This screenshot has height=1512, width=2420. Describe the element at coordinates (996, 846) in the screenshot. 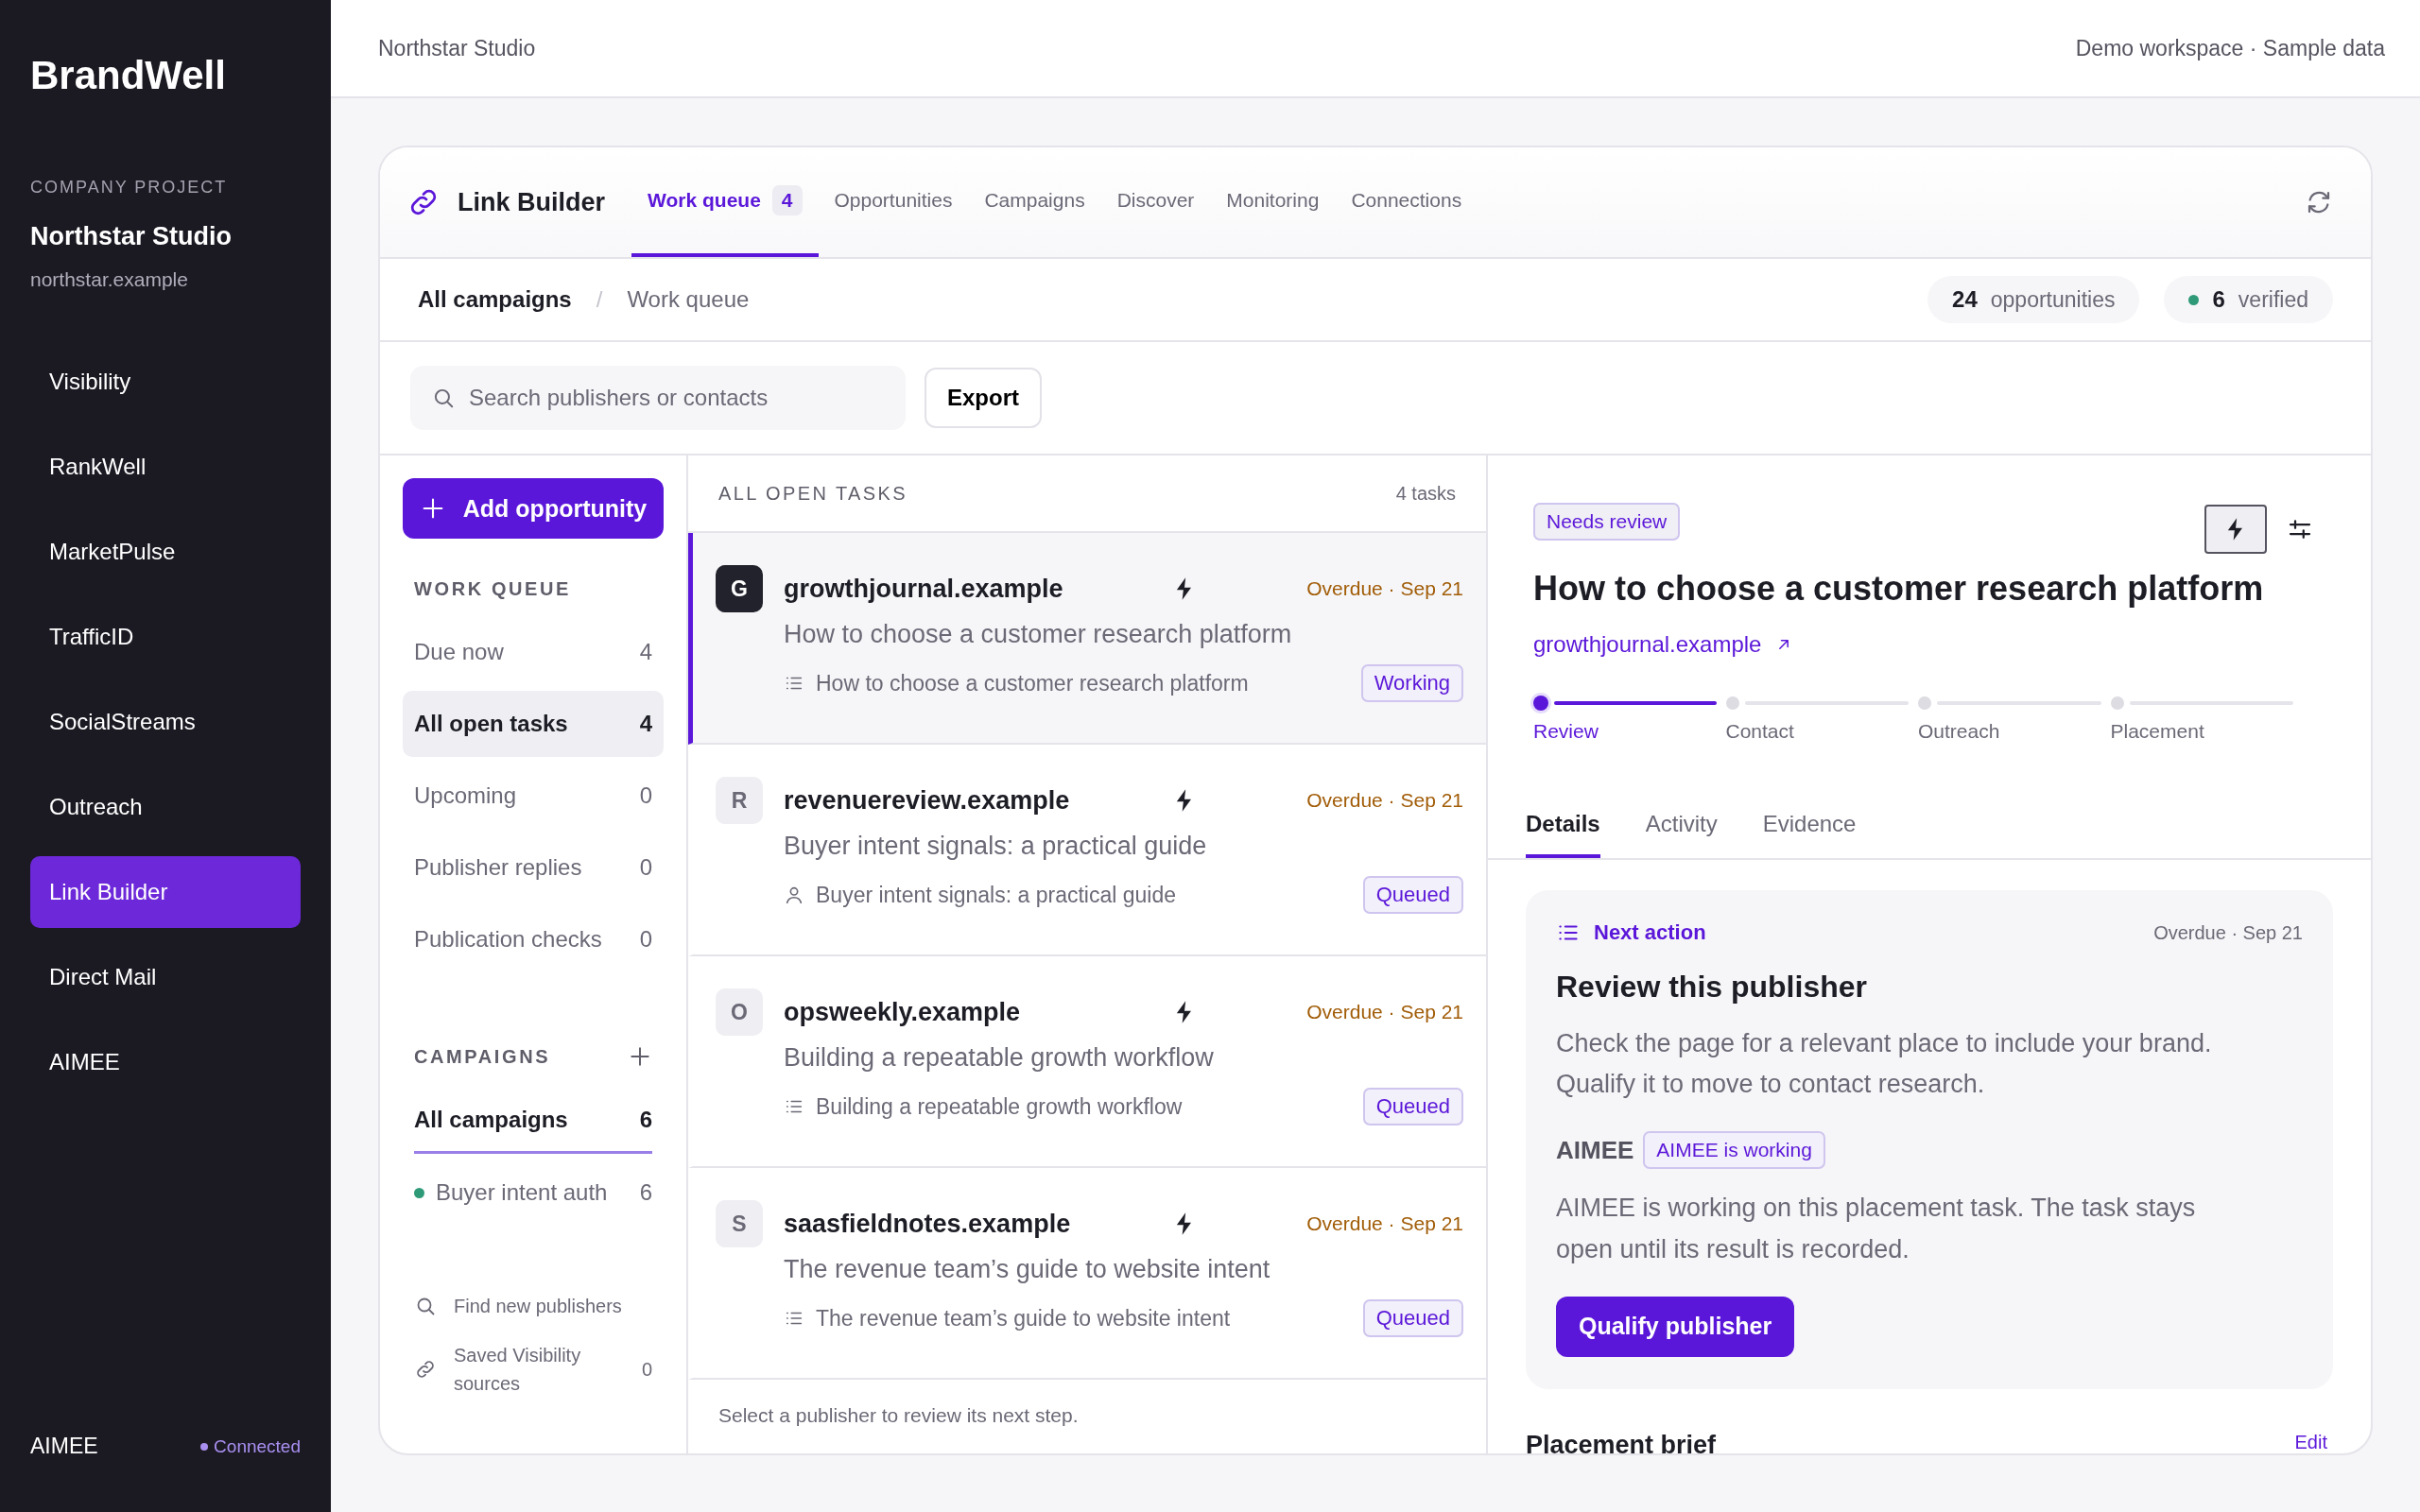

I see `task-title: Buyer intent signals: a practical guide` at that location.